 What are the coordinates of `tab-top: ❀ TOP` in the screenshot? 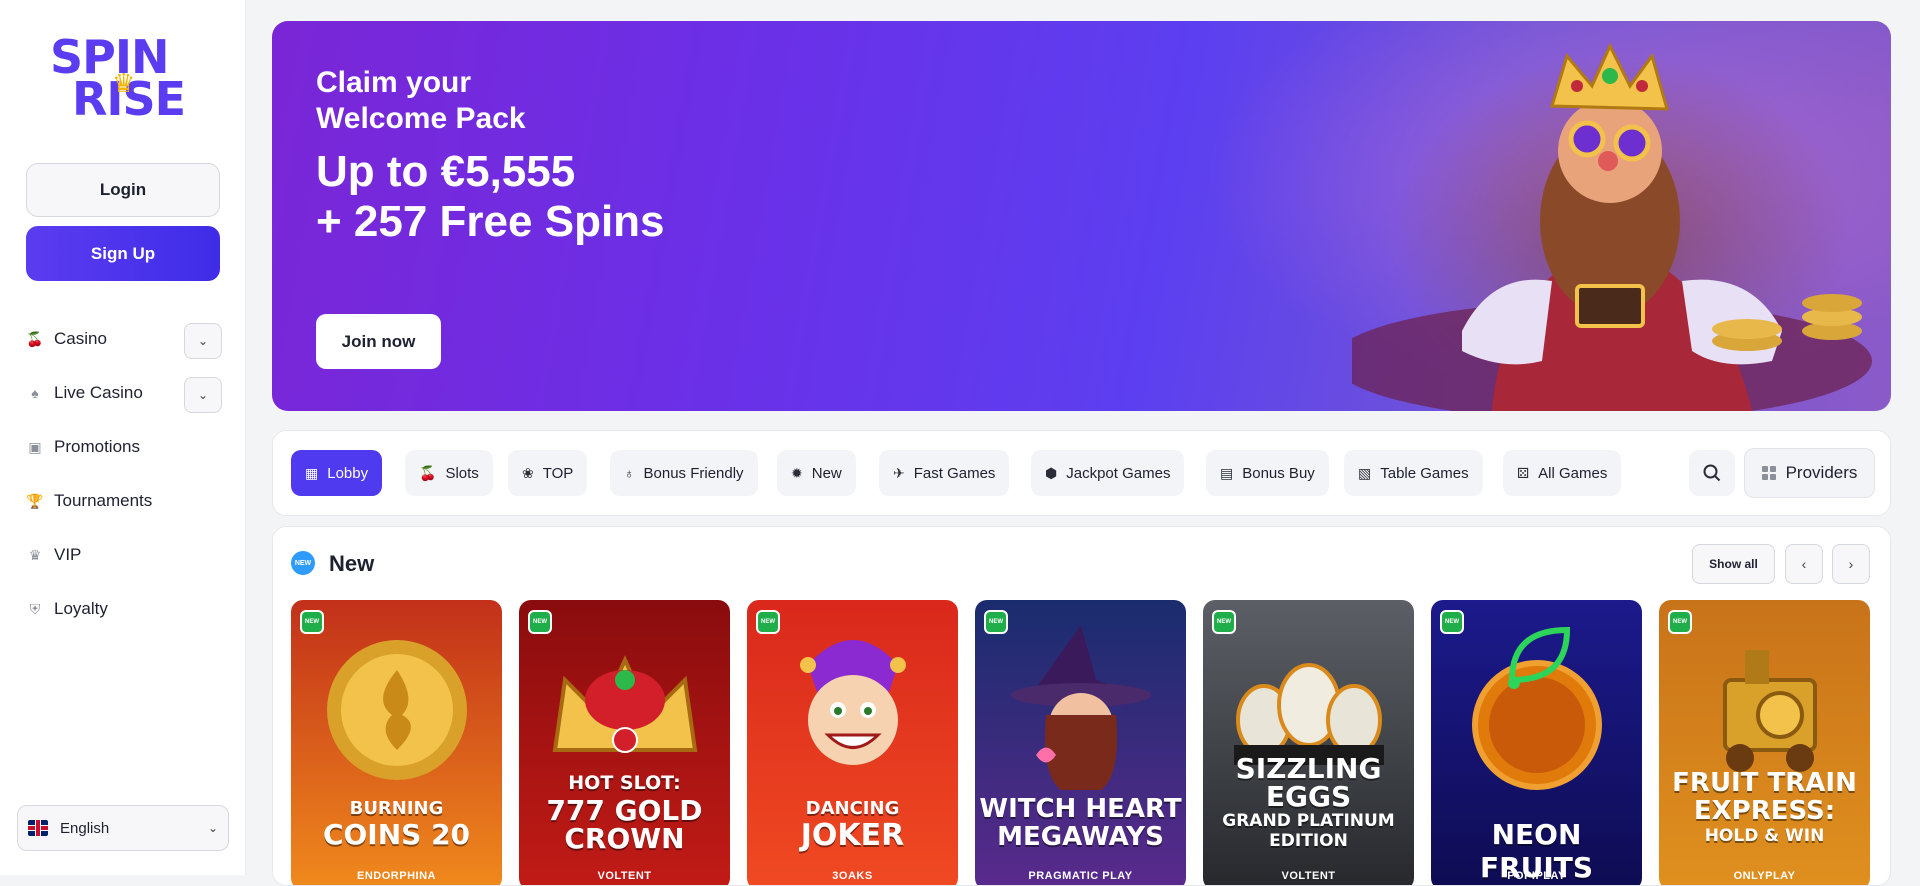 It's located at (548, 473).